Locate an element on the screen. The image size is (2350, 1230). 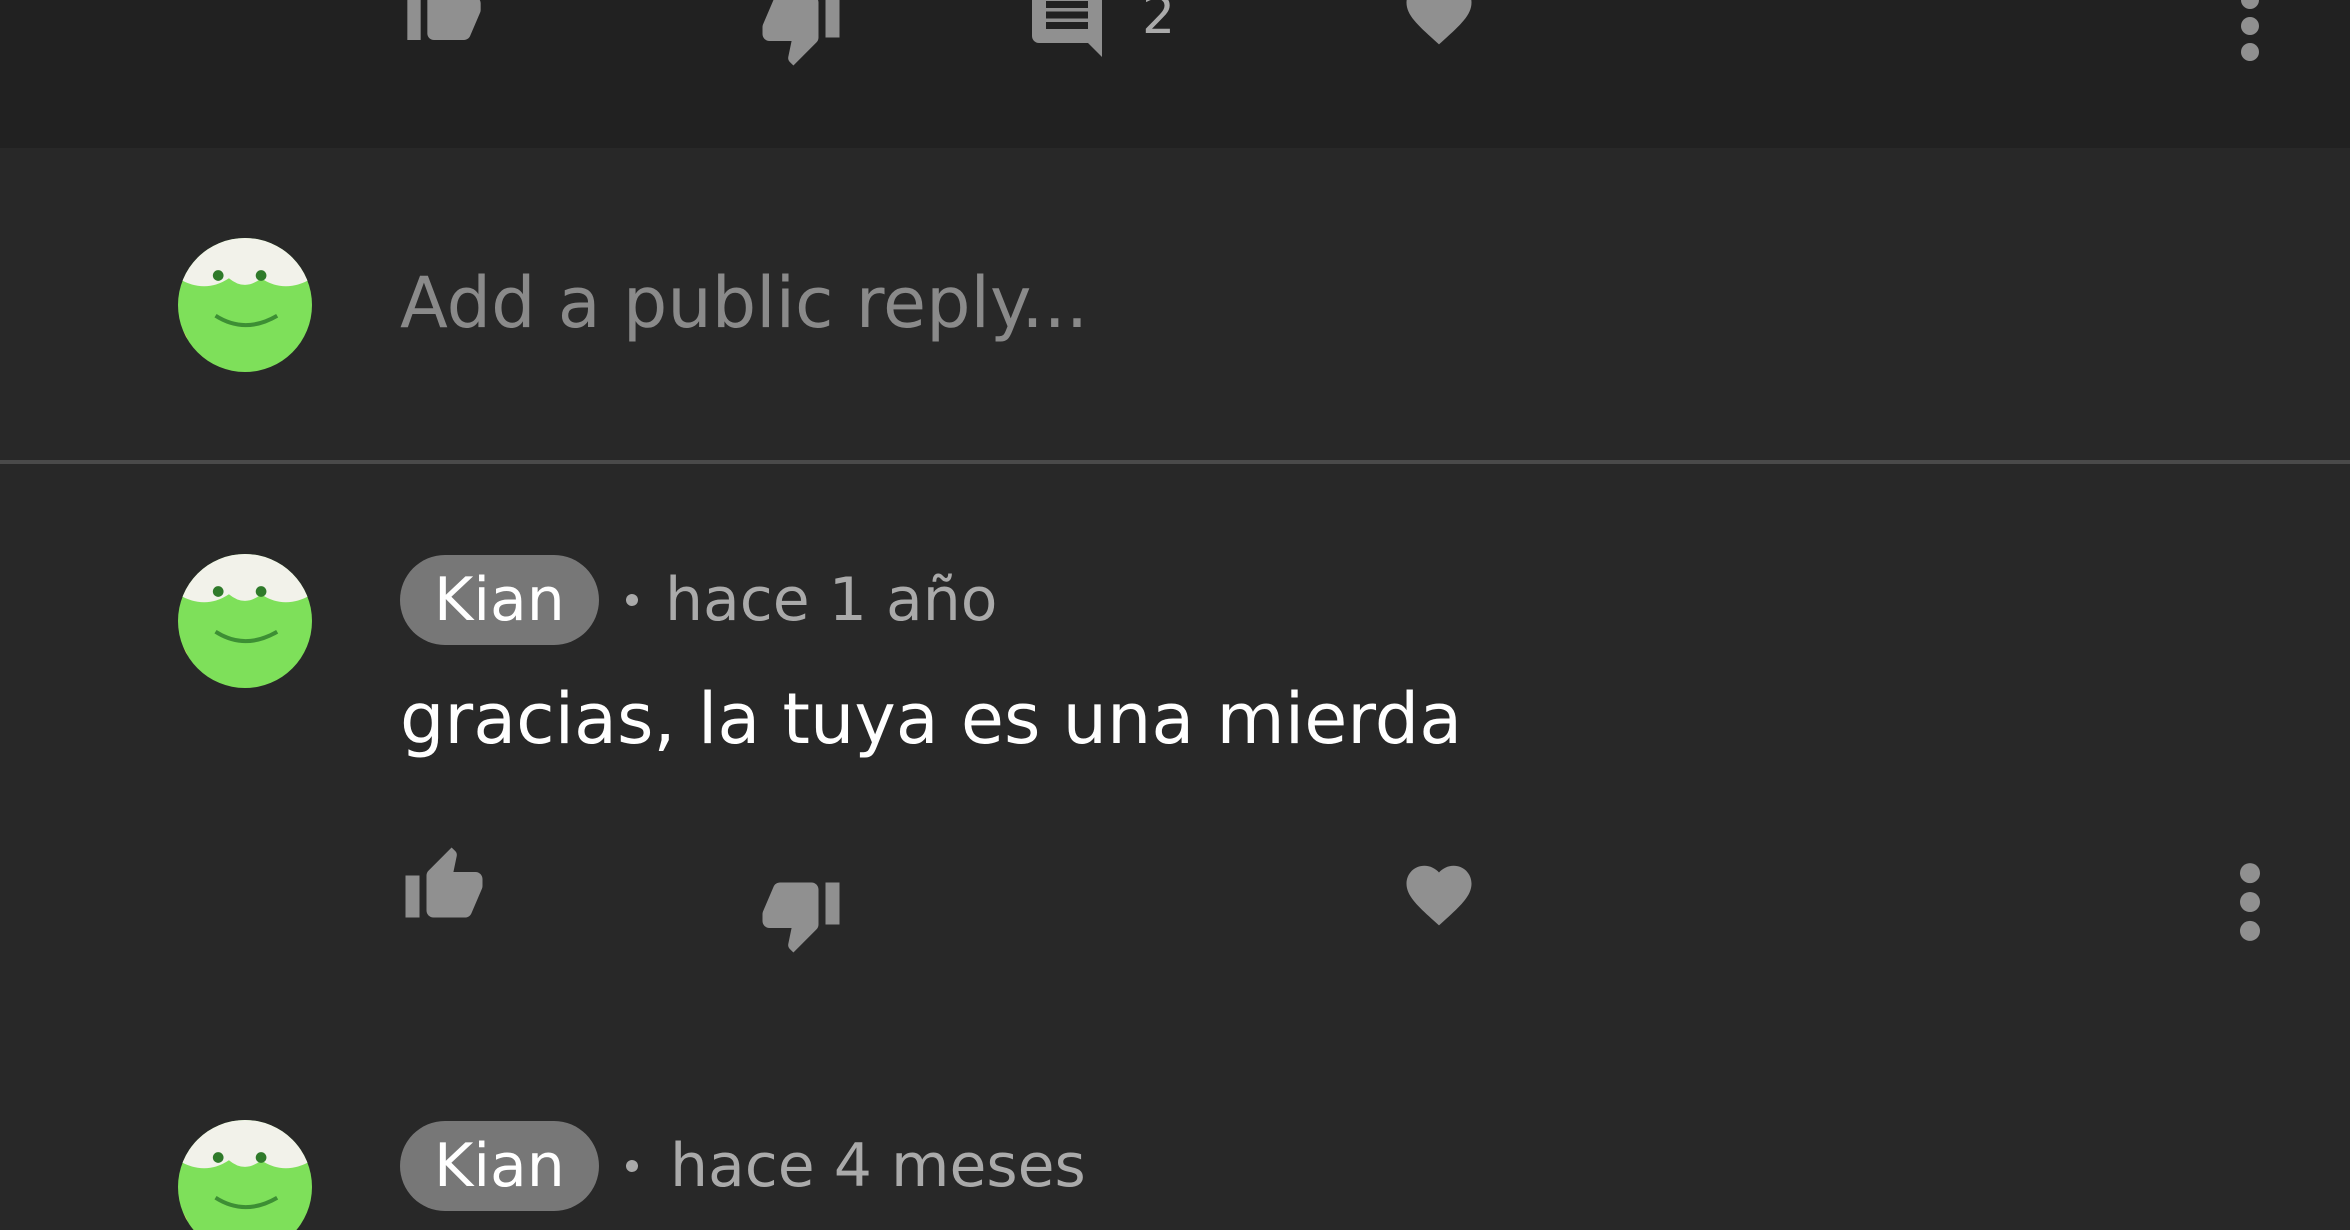
previous-comment-action-bar: 2 is located at coordinates (1175, 74).